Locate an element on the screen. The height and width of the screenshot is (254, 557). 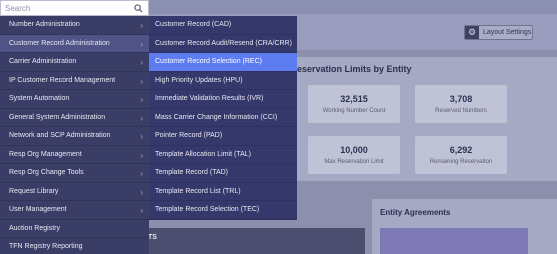
kpi-value: 32,515 is located at coordinates (354, 99).